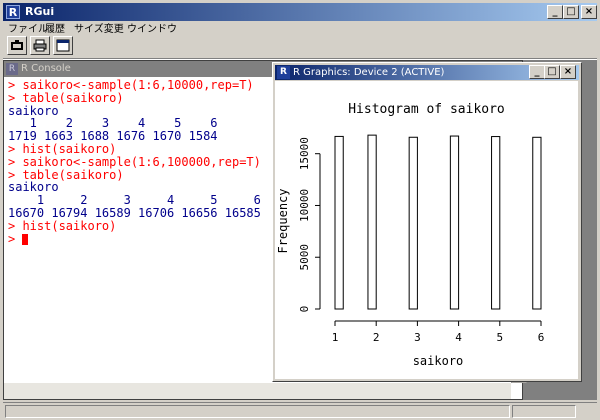  Describe the element at coordinates (66, 97) in the screenshot. I see `console-input-line: > table(saikoro)` at that location.